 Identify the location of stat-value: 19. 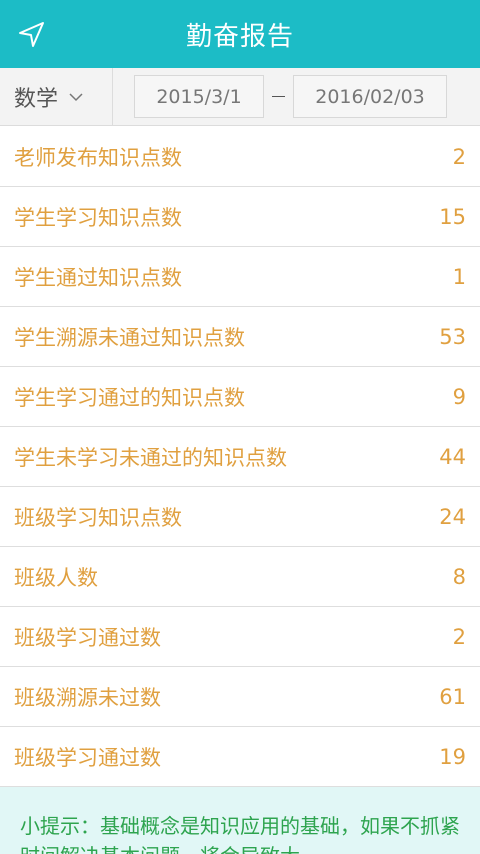
(452, 756).